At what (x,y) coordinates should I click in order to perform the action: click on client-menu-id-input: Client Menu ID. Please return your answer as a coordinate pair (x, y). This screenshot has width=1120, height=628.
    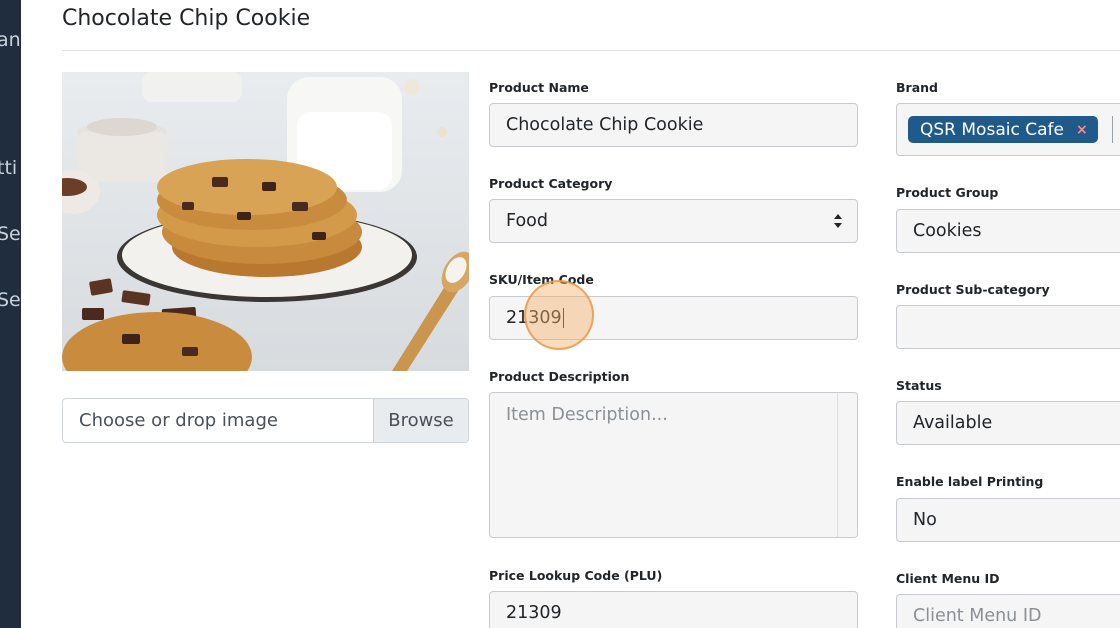
    Looking at the image, I should click on (1008, 611).